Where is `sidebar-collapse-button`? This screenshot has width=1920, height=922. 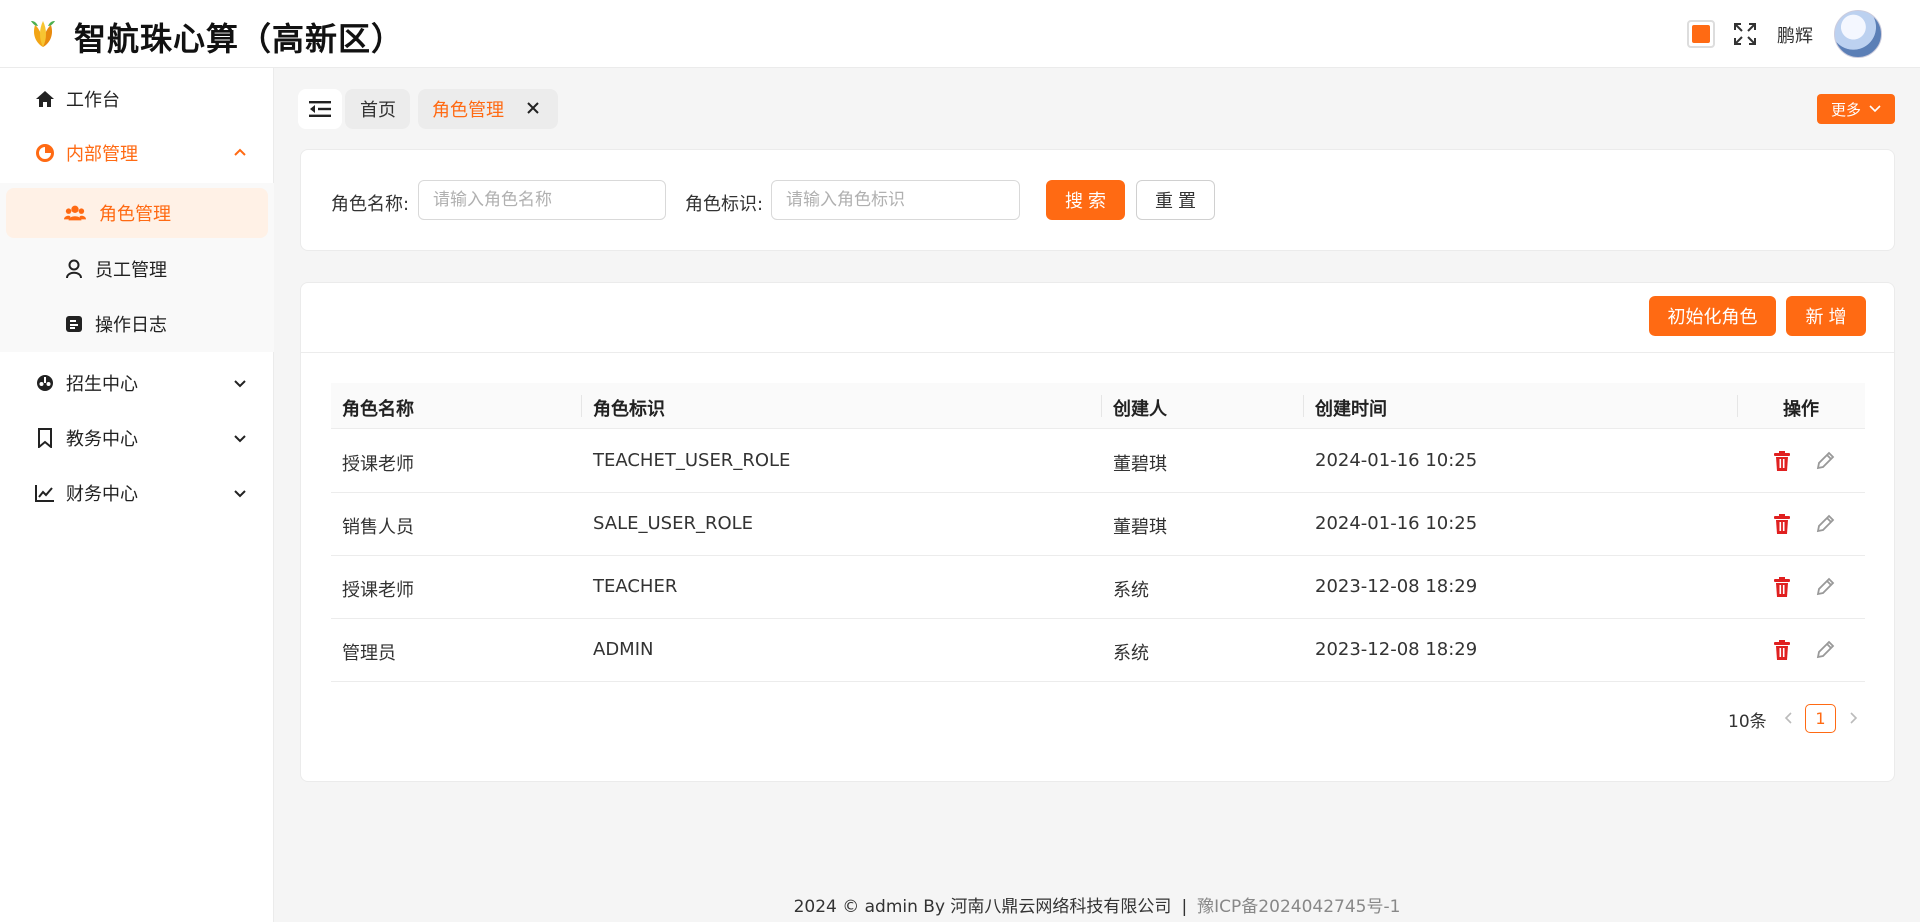
sidebar-collapse-button is located at coordinates (320, 109).